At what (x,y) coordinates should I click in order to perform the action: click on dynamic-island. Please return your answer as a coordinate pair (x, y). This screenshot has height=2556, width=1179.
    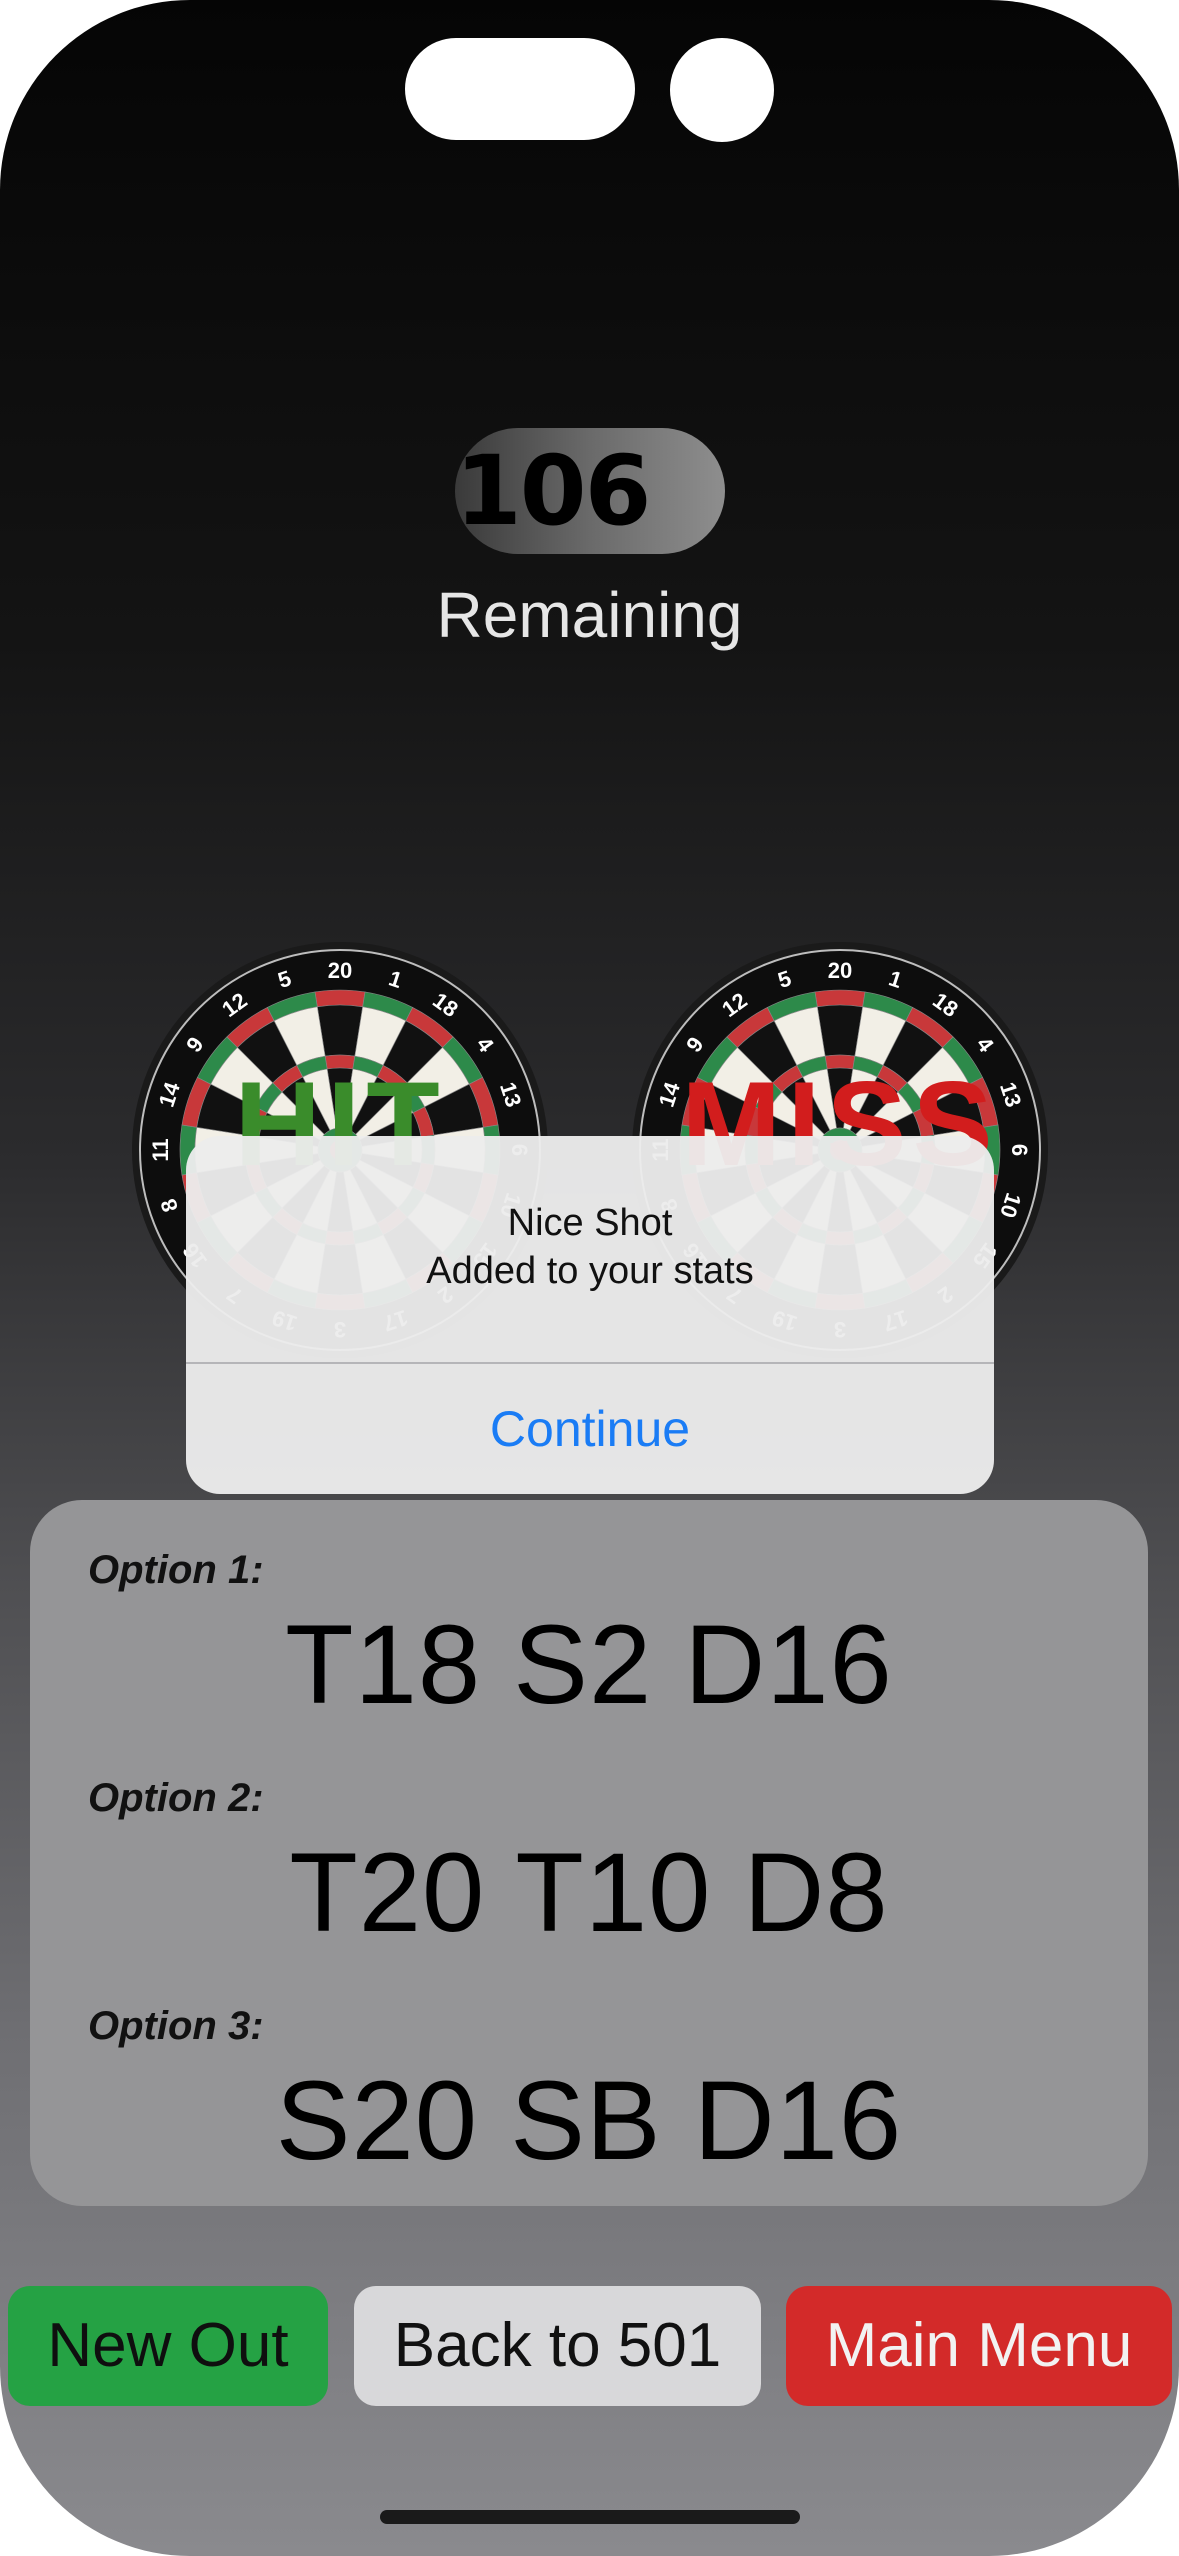
    Looking at the image, I should click on (520, 89).